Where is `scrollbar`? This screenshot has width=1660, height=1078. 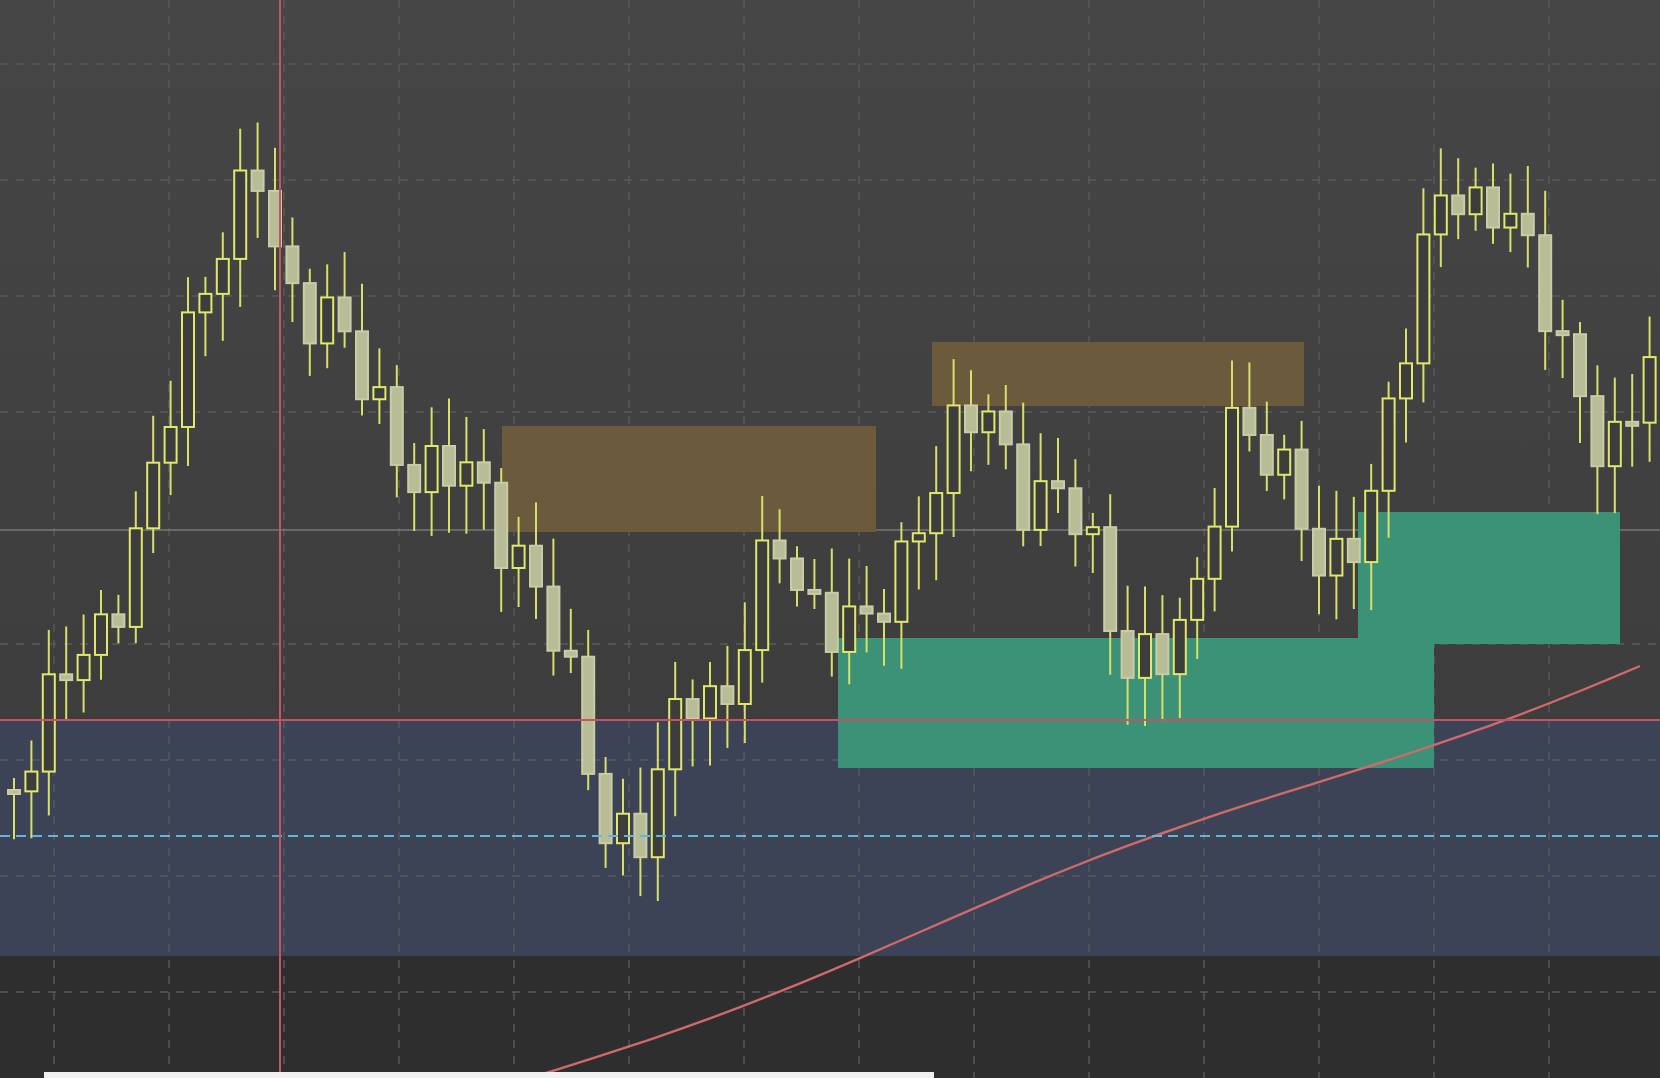 scrollbar is located at coordinates (489, 1075).